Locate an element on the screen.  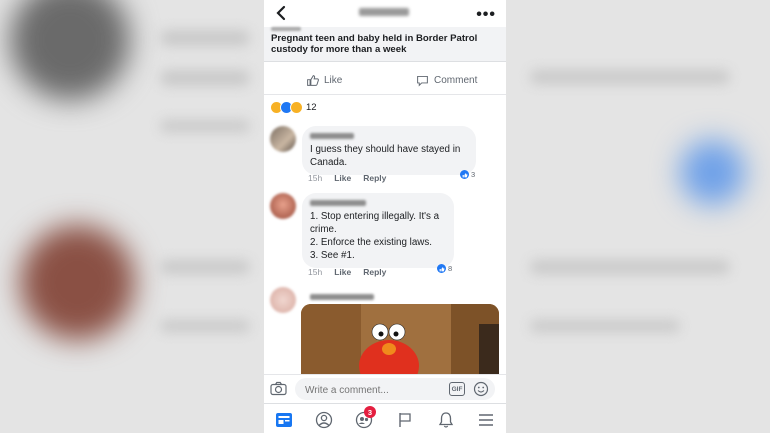
wow-reaction-icon is located at coordinates (296, 107).